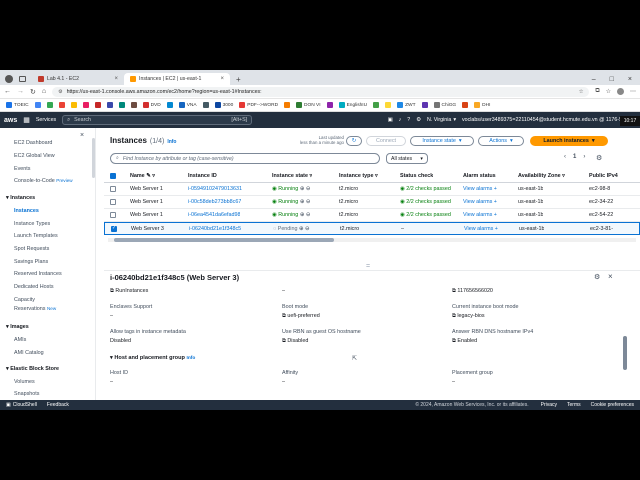 Image resolution: width=640 pixels, height=480 pixels. What do you see at coordinates (78, 79) in the screenshot?
I see `tab-lab: Lab 4.1 - EC2 ×` at bounding box center [78, 79].